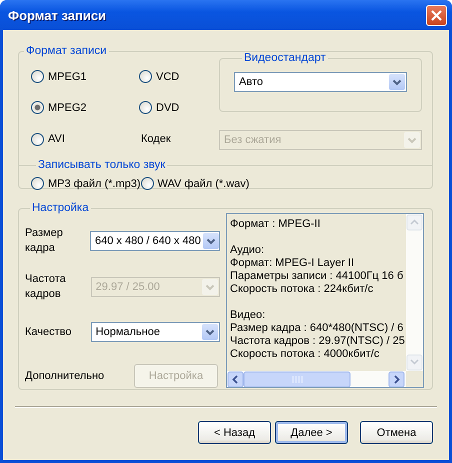  What do you see at coordinates (317, 328) in the screenshot?
I see `info-line: Размер кадра : 640*480(NTSC) / 6` at bounding box center [317, 328].